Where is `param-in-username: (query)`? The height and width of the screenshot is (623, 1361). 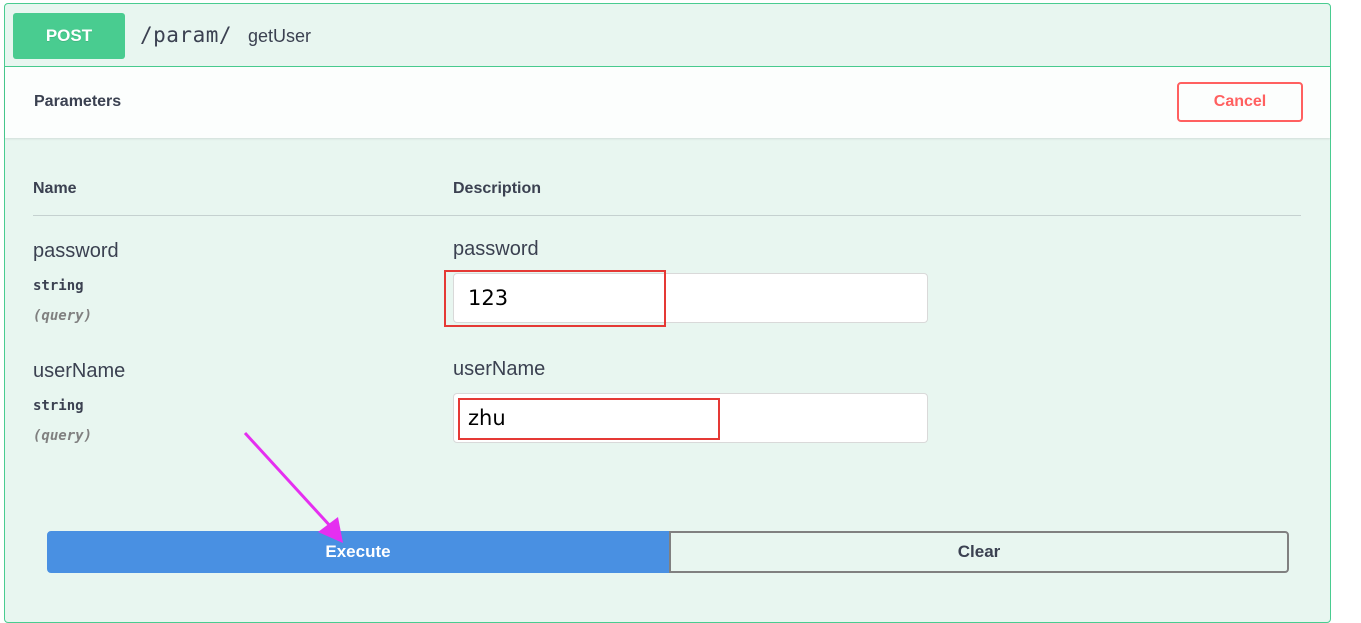 param-in-username: (query) is located at coordinates (63, 436).